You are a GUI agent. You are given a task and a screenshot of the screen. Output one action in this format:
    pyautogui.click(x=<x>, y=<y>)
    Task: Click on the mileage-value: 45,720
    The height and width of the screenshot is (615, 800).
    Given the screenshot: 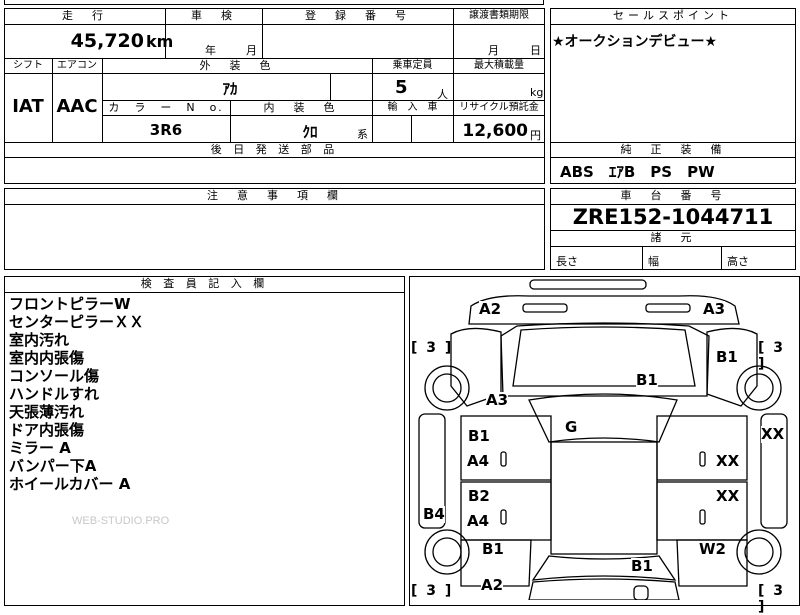 What is the action you would take?
    pyautogui.click(x=107, y=41)
    